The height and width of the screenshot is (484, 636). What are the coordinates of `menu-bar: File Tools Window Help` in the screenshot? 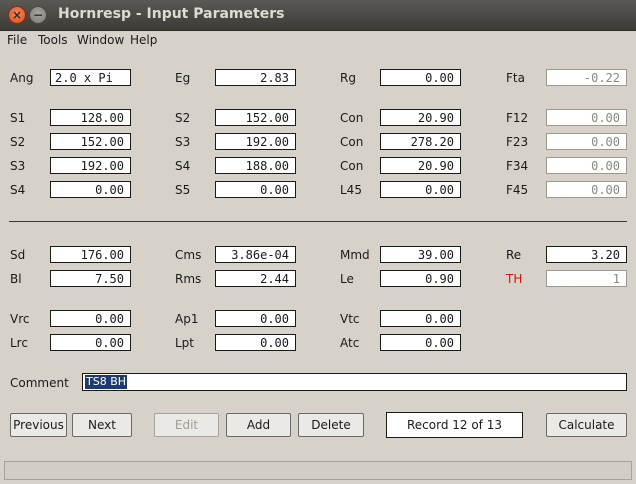 It's located at (318, 41).